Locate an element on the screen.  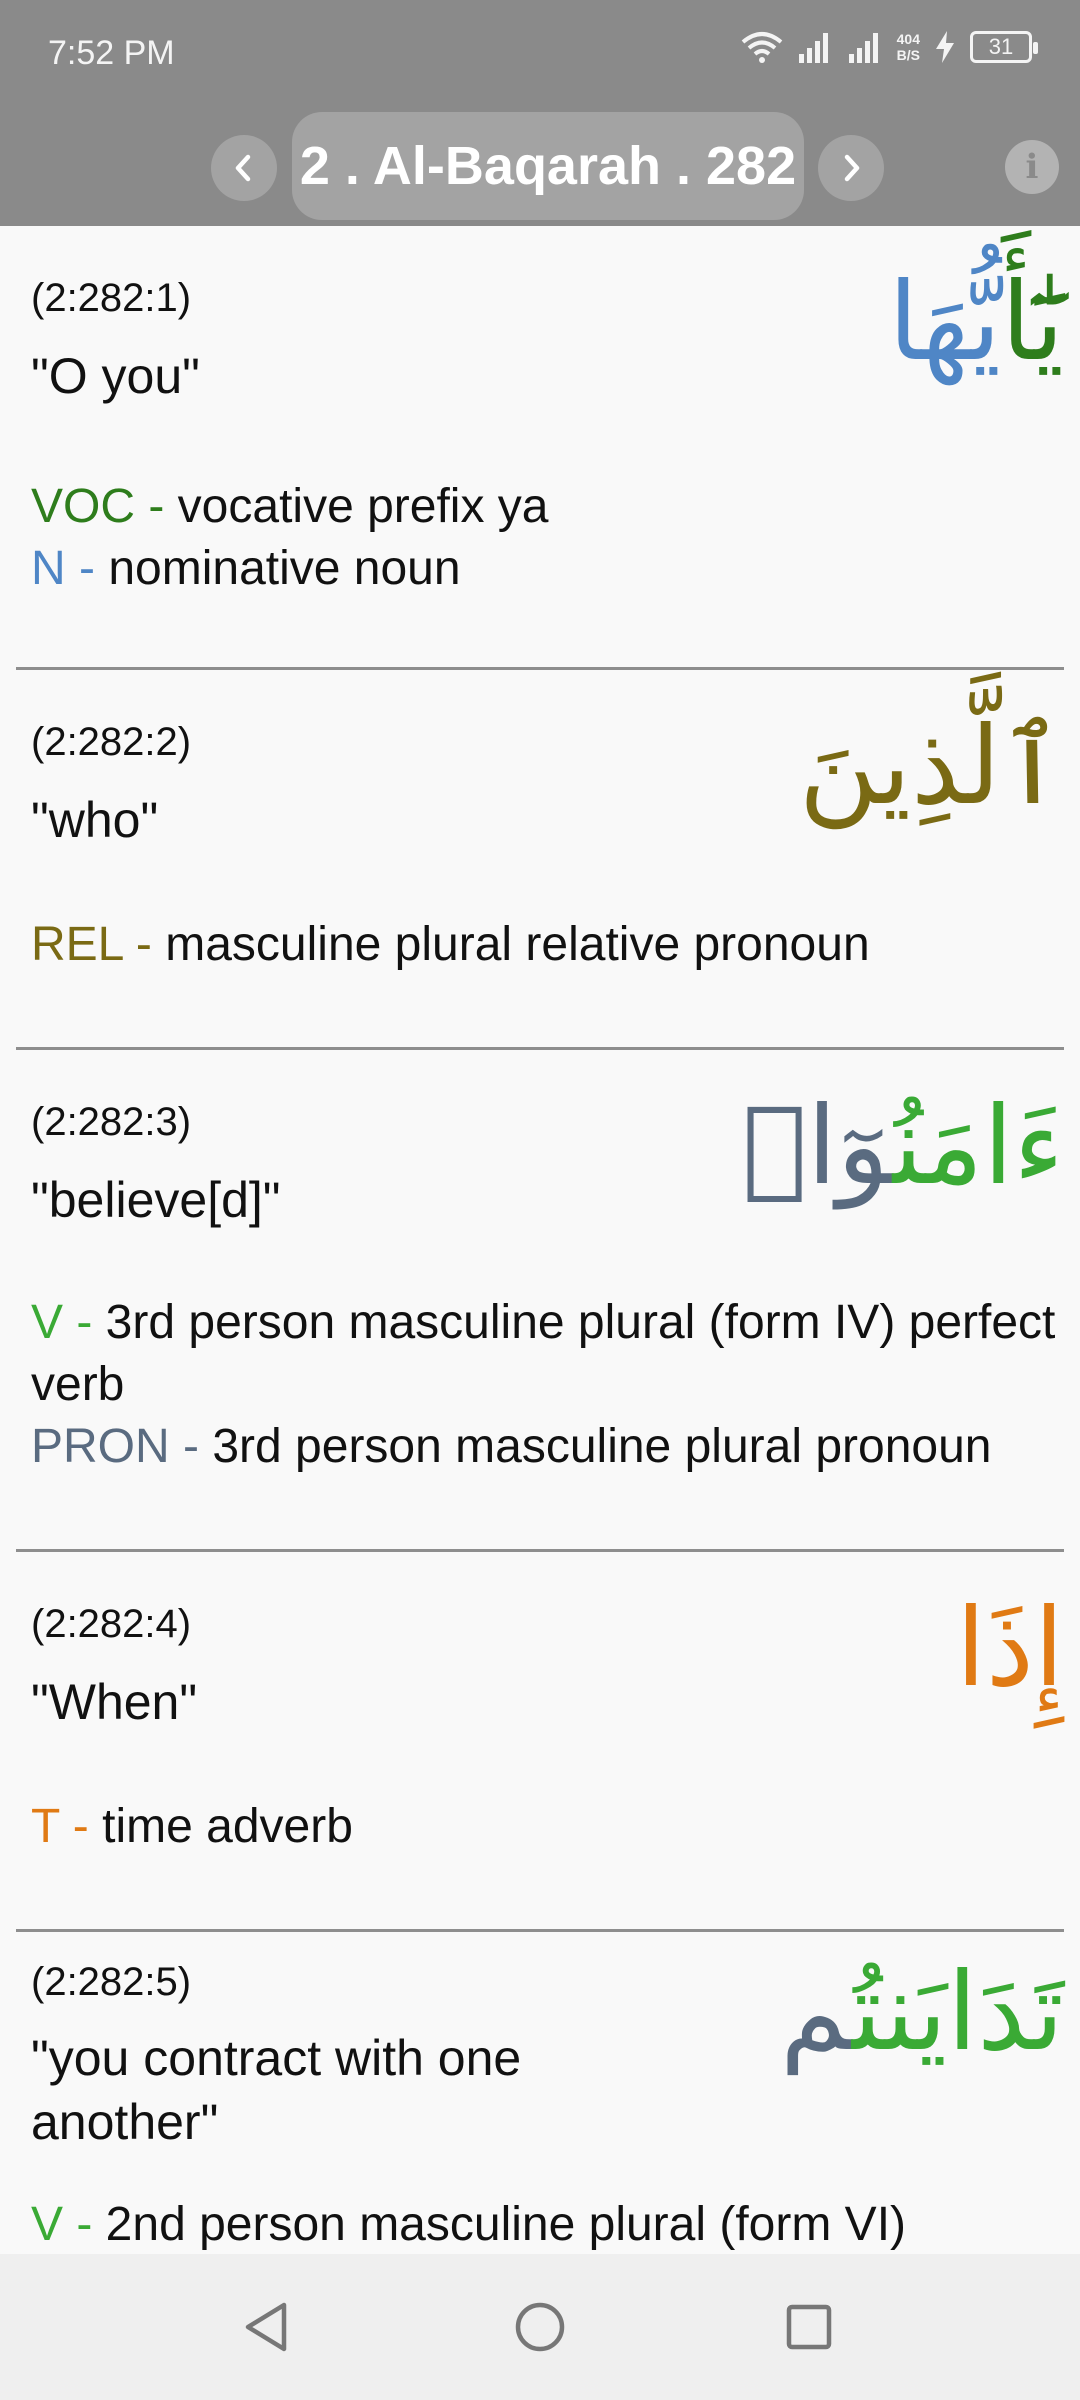
arabic-word: يَٰٓأَيُّهَا is located at coordinates (976, 323).